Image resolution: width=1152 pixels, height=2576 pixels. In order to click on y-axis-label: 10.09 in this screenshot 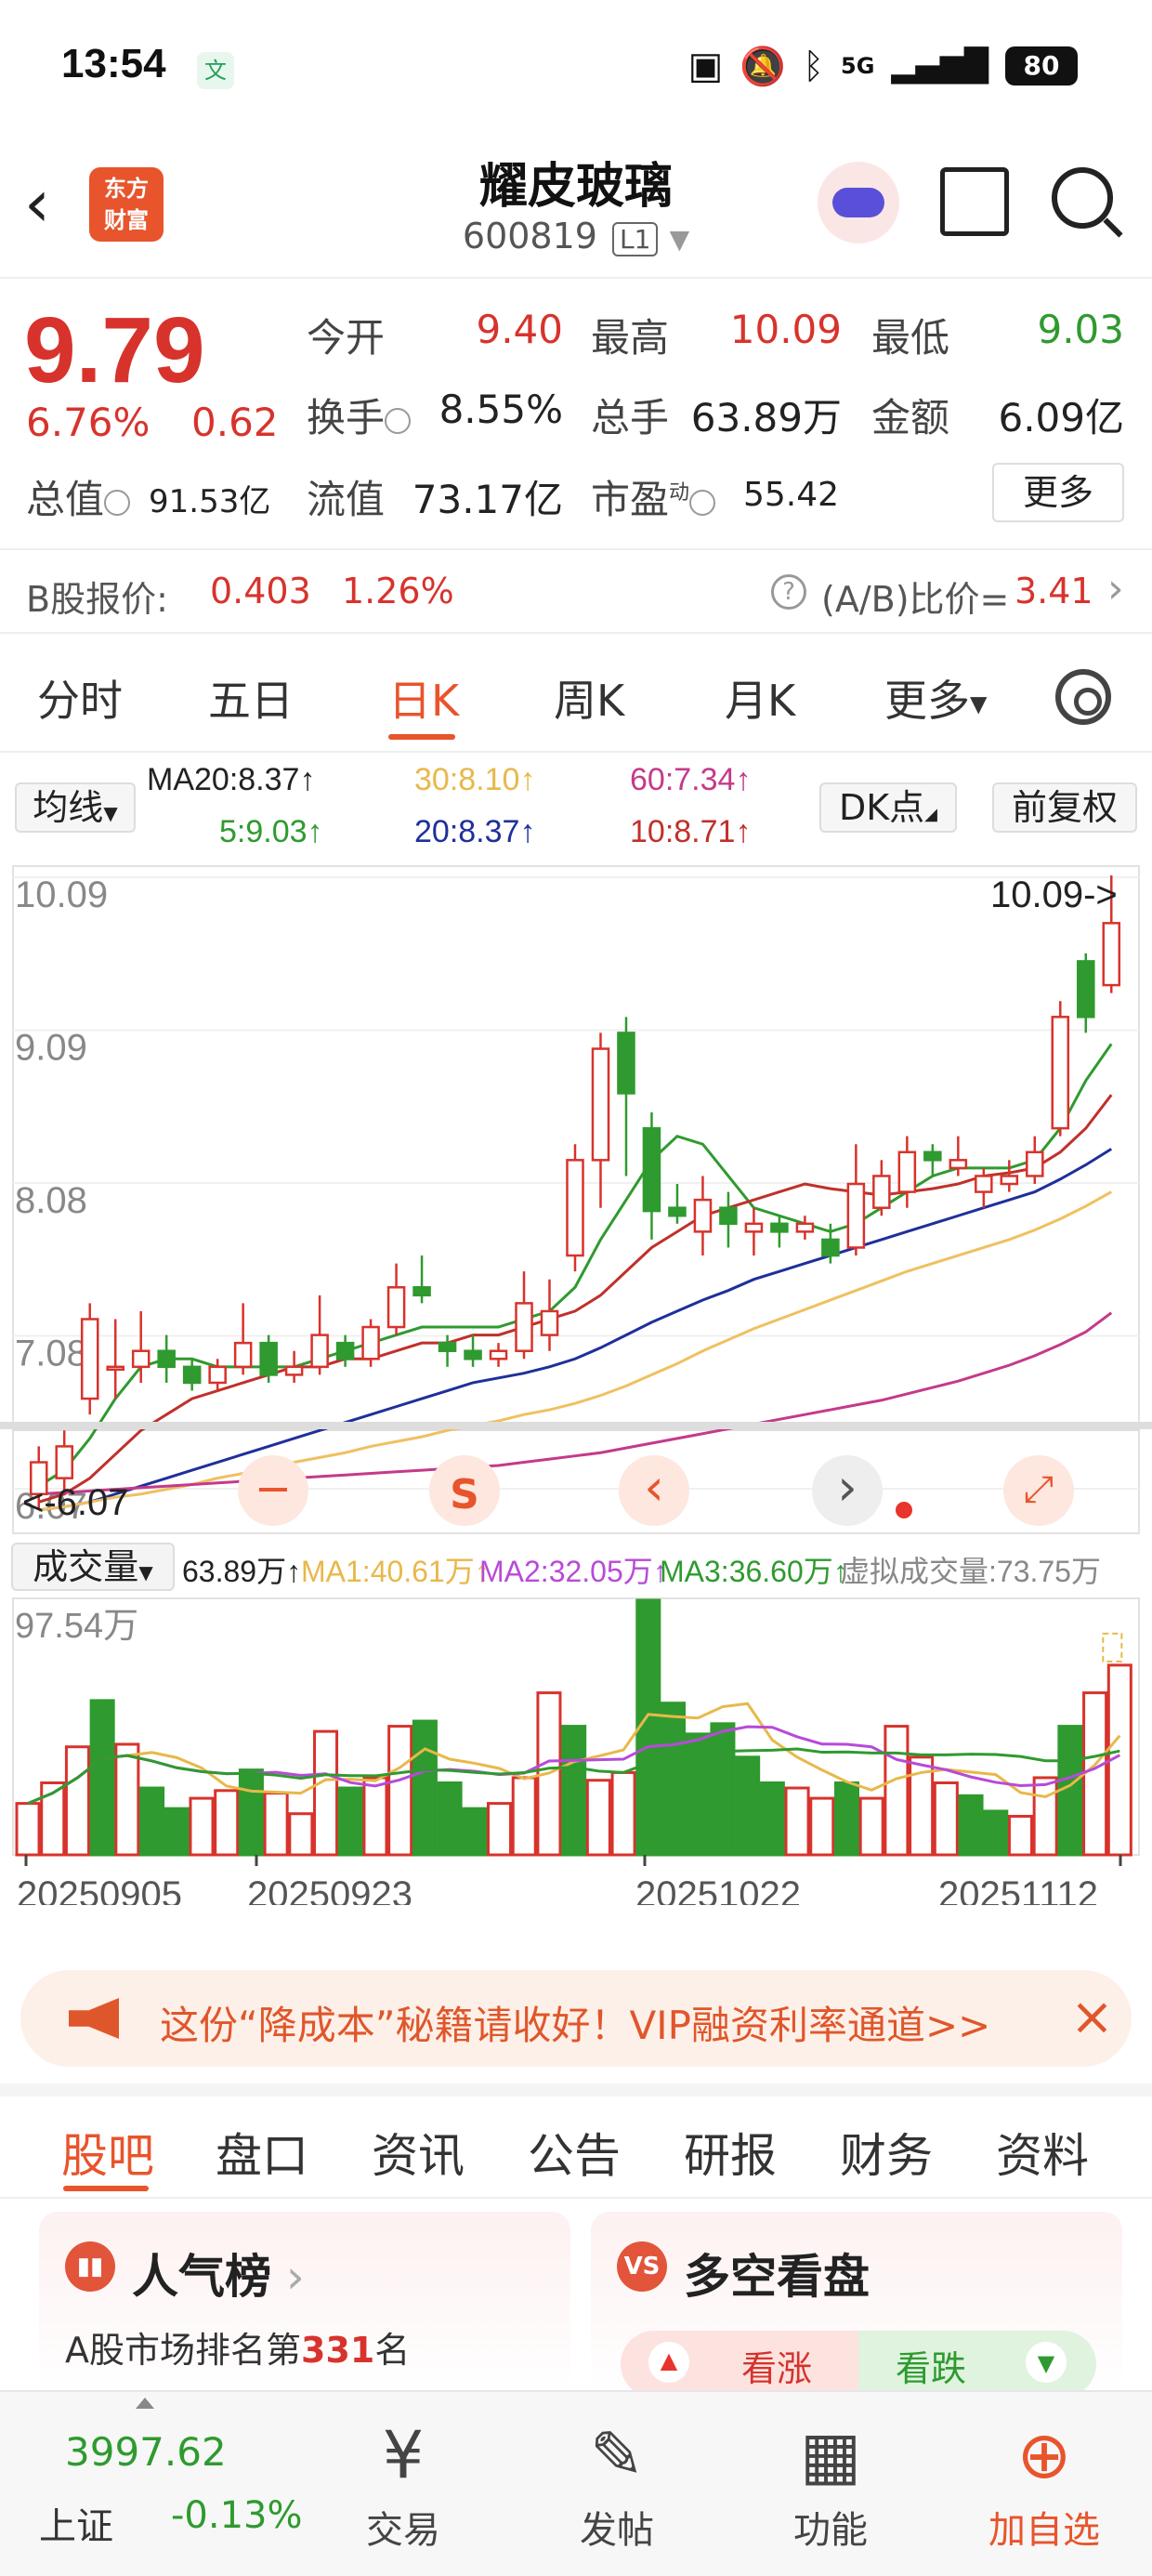, I will do `click(61, 894)`.